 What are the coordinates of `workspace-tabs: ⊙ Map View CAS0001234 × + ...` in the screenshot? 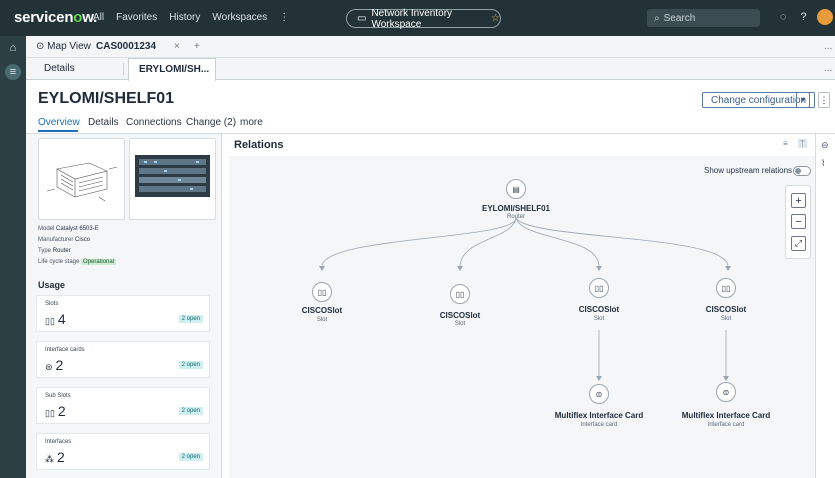 It's located at (430, 47).